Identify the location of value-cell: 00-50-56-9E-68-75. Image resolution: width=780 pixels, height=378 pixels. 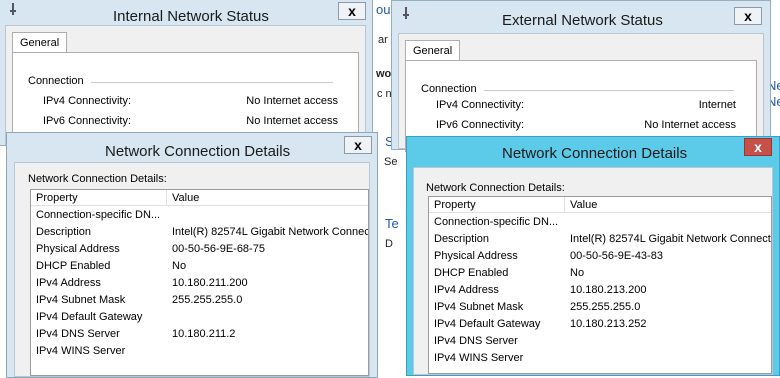
(218, 249).